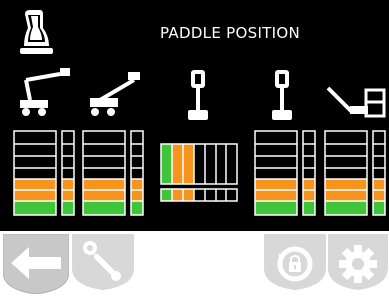 Image resolution: width=389 pixels, height=297 pixels. Describe the element at coordinates (103, 262) in the screenshot. I see `service-button` at that location.